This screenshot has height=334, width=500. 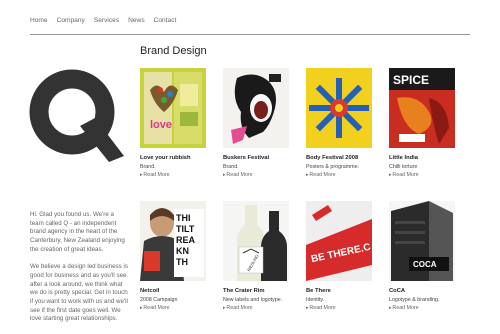 What do you see at coordinates (71, 20) in the screenshot?
I see `nav-company: Company` at bounding box center [71, 20].